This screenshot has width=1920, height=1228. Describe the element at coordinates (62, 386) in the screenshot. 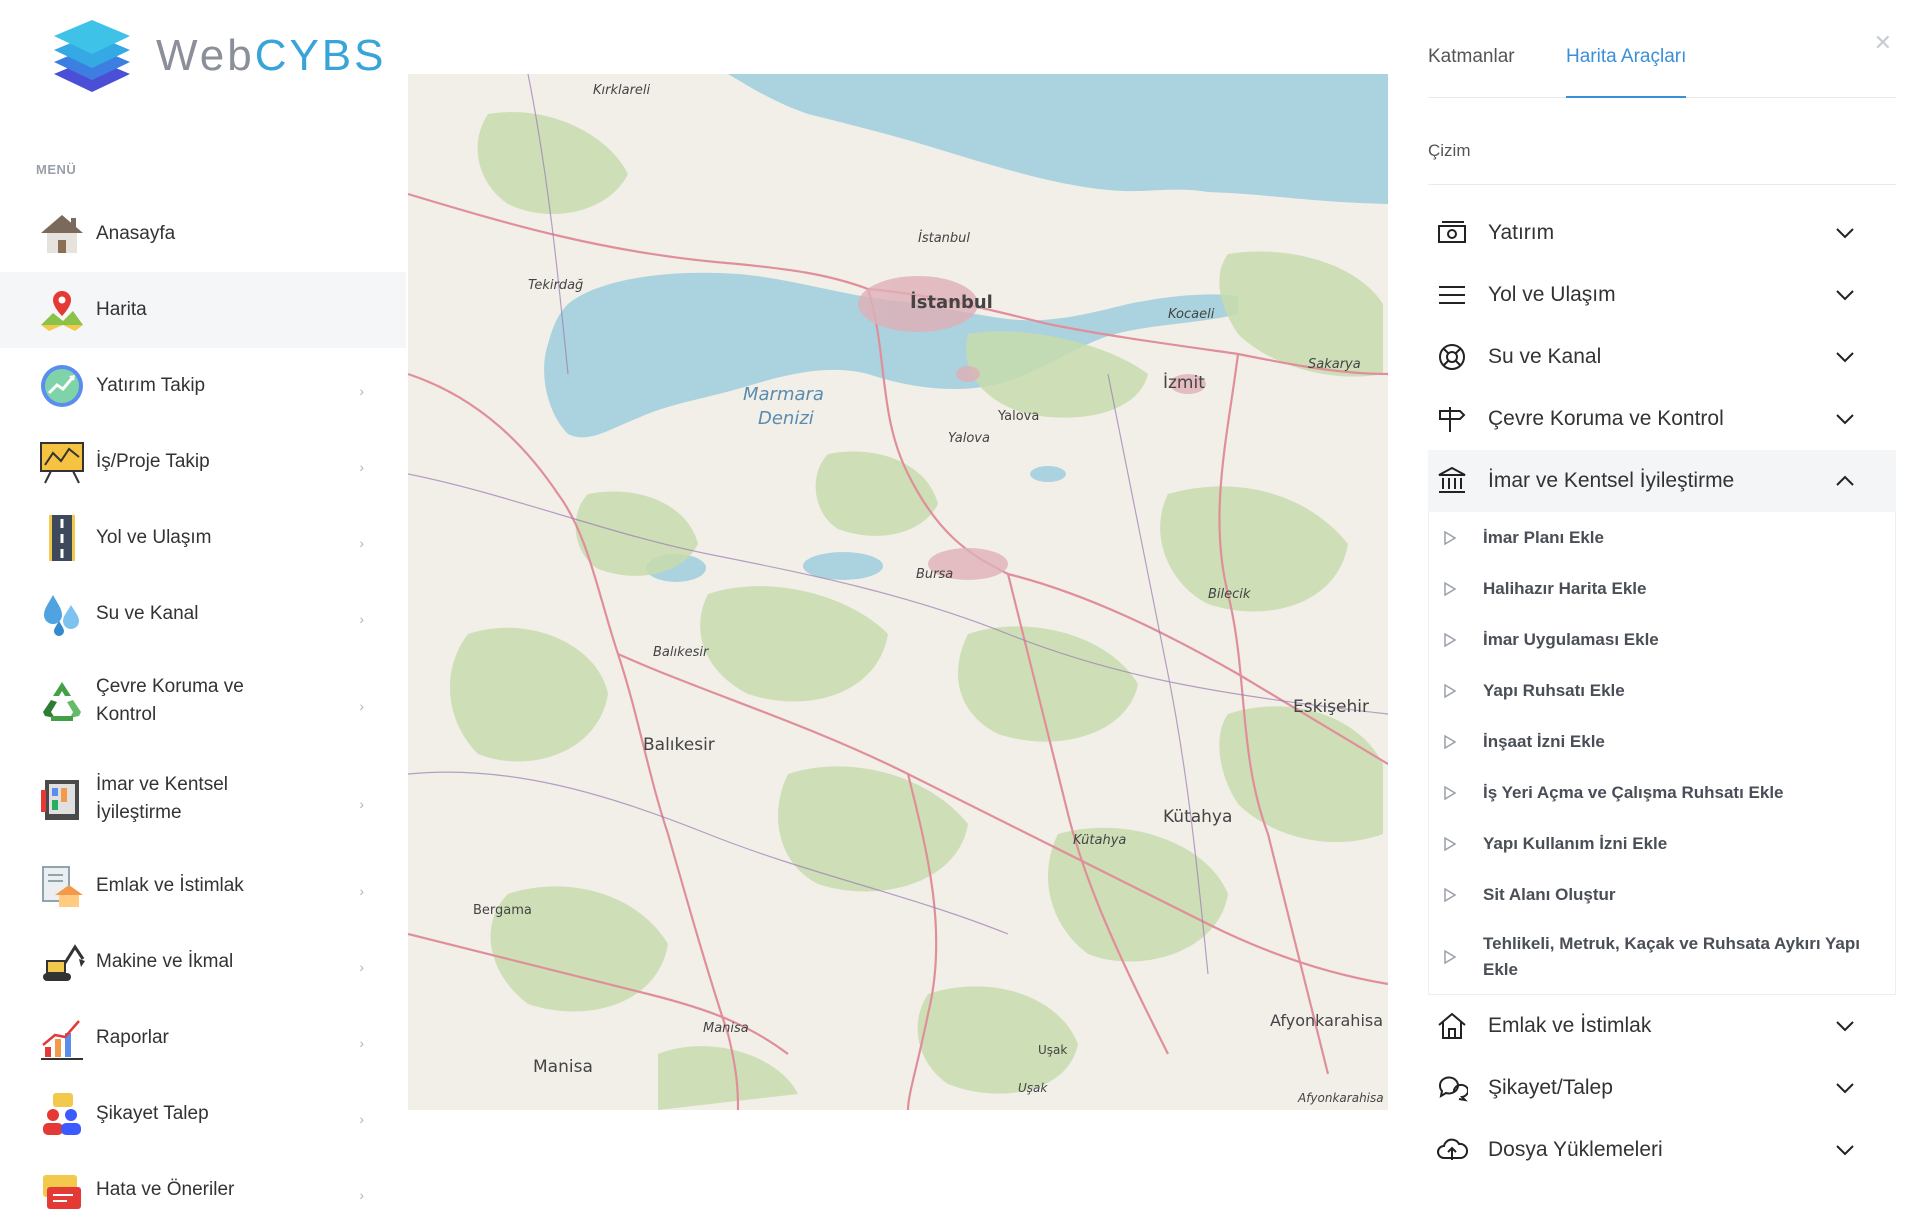

I see `investment-chart-icon` at that location.